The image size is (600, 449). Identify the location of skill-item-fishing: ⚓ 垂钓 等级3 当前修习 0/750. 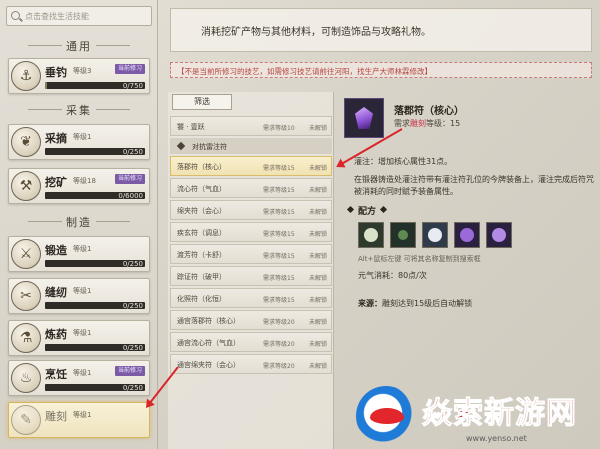
(79, 76).